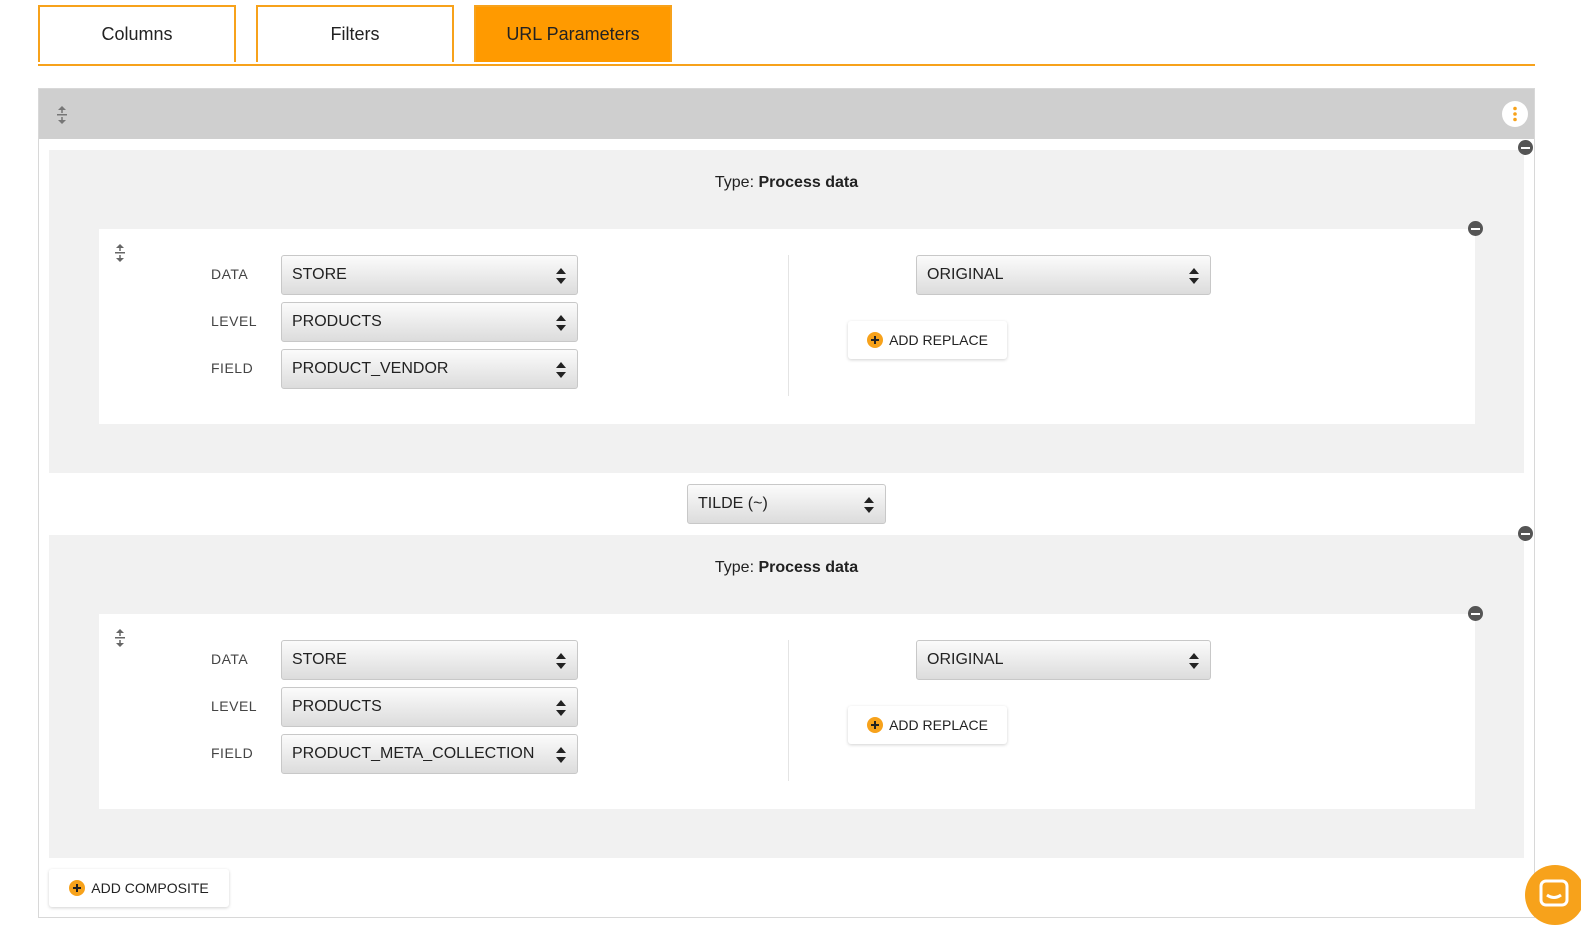  I want to click on tab-filters-label: Filters, so click(355, 34).